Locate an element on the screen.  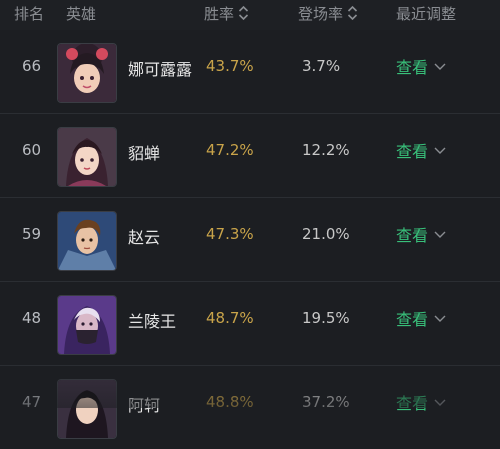
win-rate-value: 43.7% is located at coordinates (230, 66).